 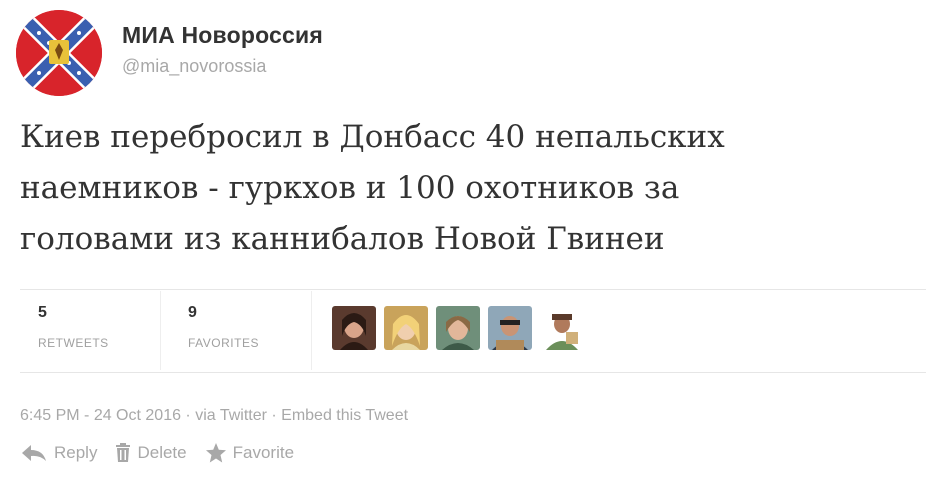 What do you see at coordinates (34, 453) in the screenshot?
I see `reply-arrow-icon` at bounding box center [34, 453].